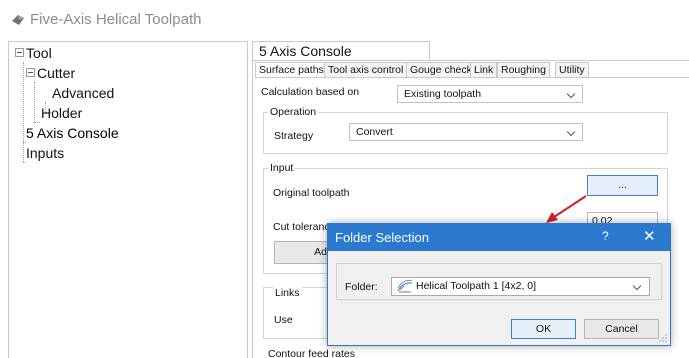  What do you see at coordinates (490, 94) in the screenshot?
I see `calc-based-select: Existing toolpath` at bounding box center [490, 94].